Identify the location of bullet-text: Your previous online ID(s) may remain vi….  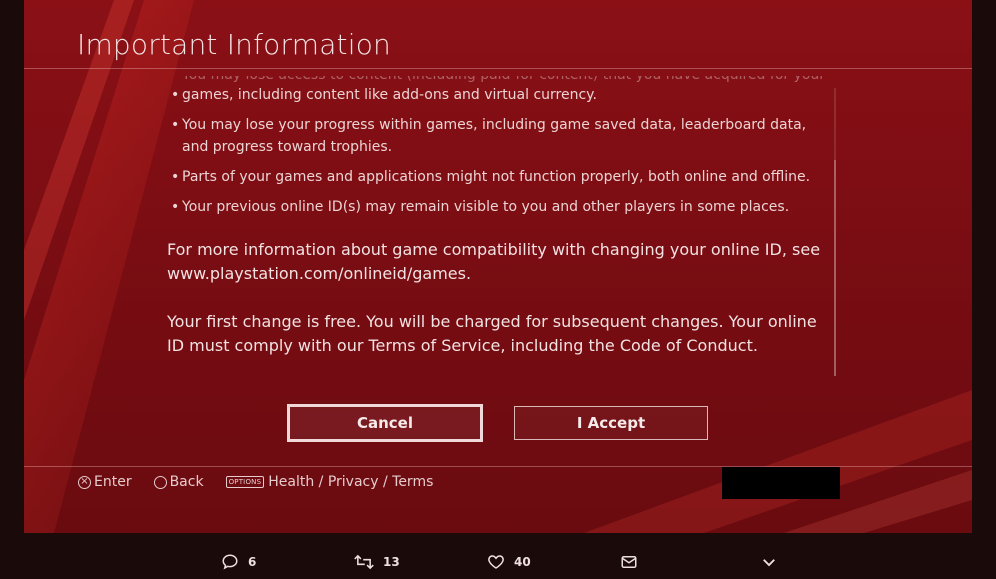
(486, 207).